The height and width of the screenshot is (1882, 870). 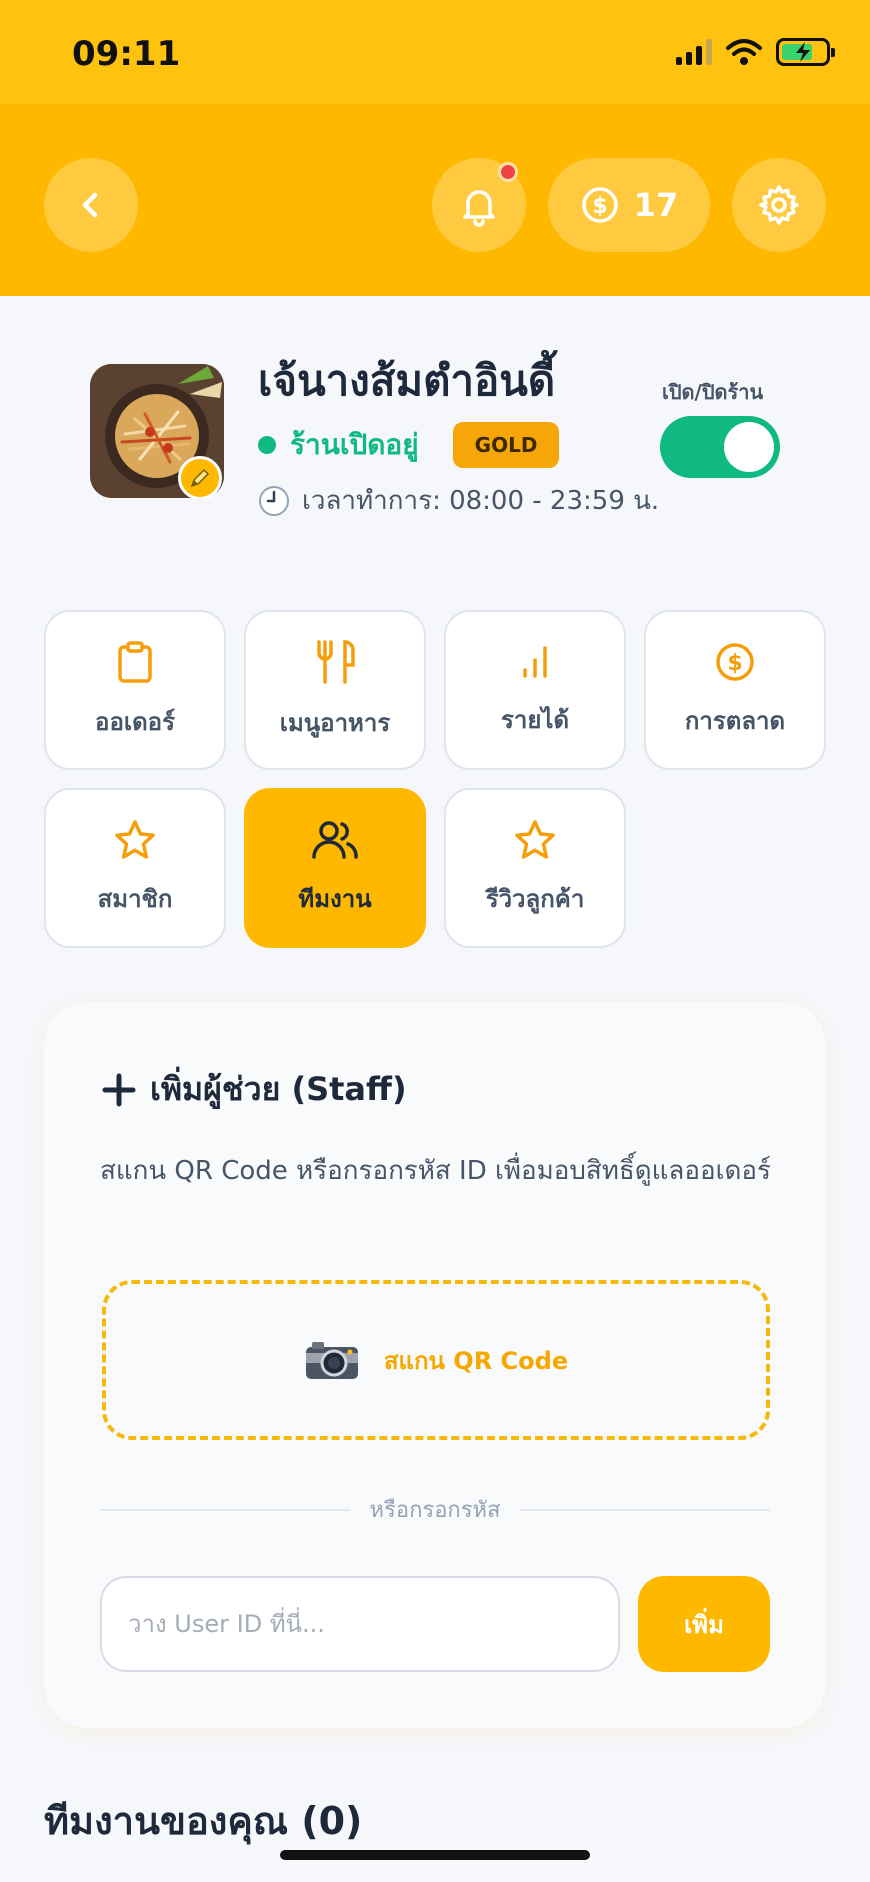 I want to click on status-bar: 09:11, so click(x=435, y=52).